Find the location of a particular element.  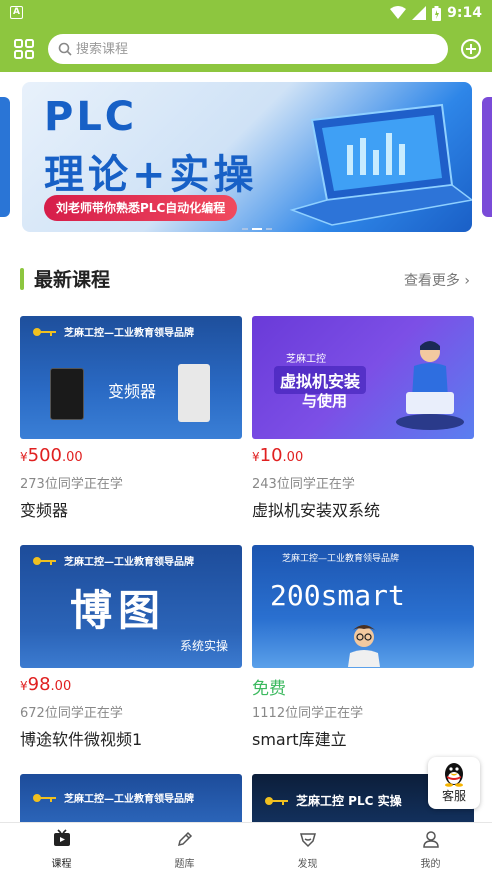

course-price: ¥500.00 is located at coordinates (51, 455).